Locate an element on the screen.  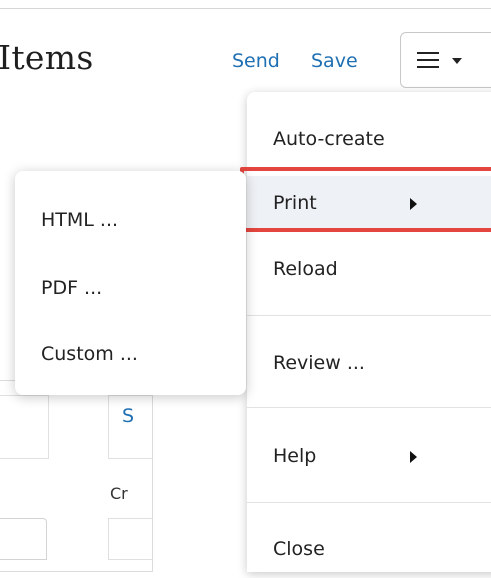
menu-item-reload: Reload is located at coordinates (369, 270).